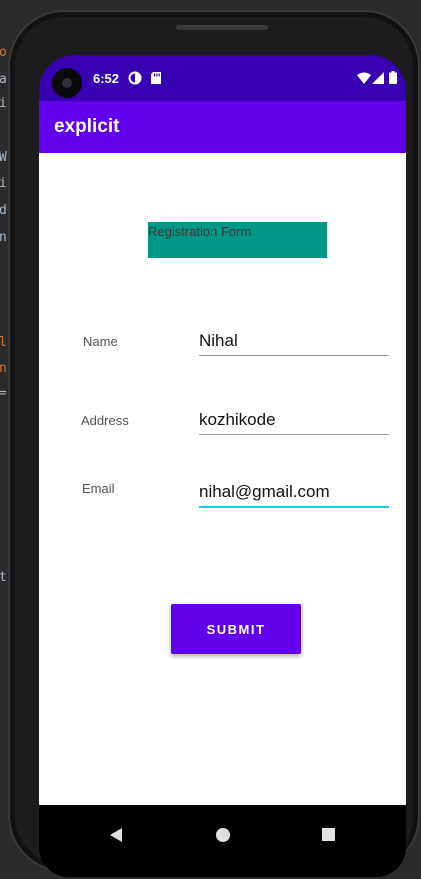  What do you see at coordinates (393, 80) in the screenshot?
I see `battery-icon` at bounding box center [393, 80].